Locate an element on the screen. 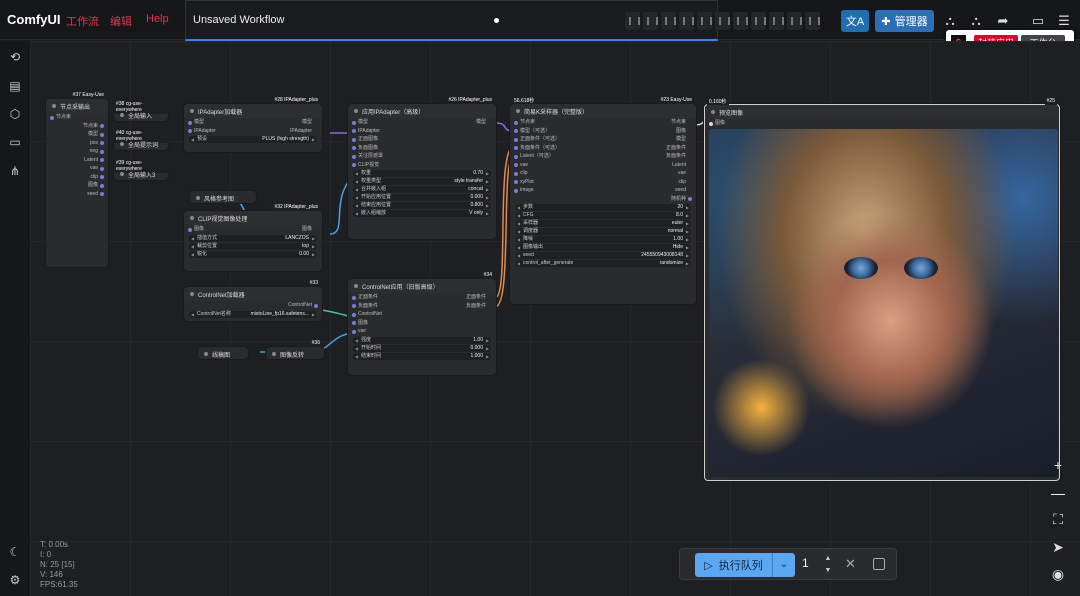 The height and width of the screenshot is (596, 1080). widget-sharpening: 锐化0.00 is located at coordinates (253, 254).